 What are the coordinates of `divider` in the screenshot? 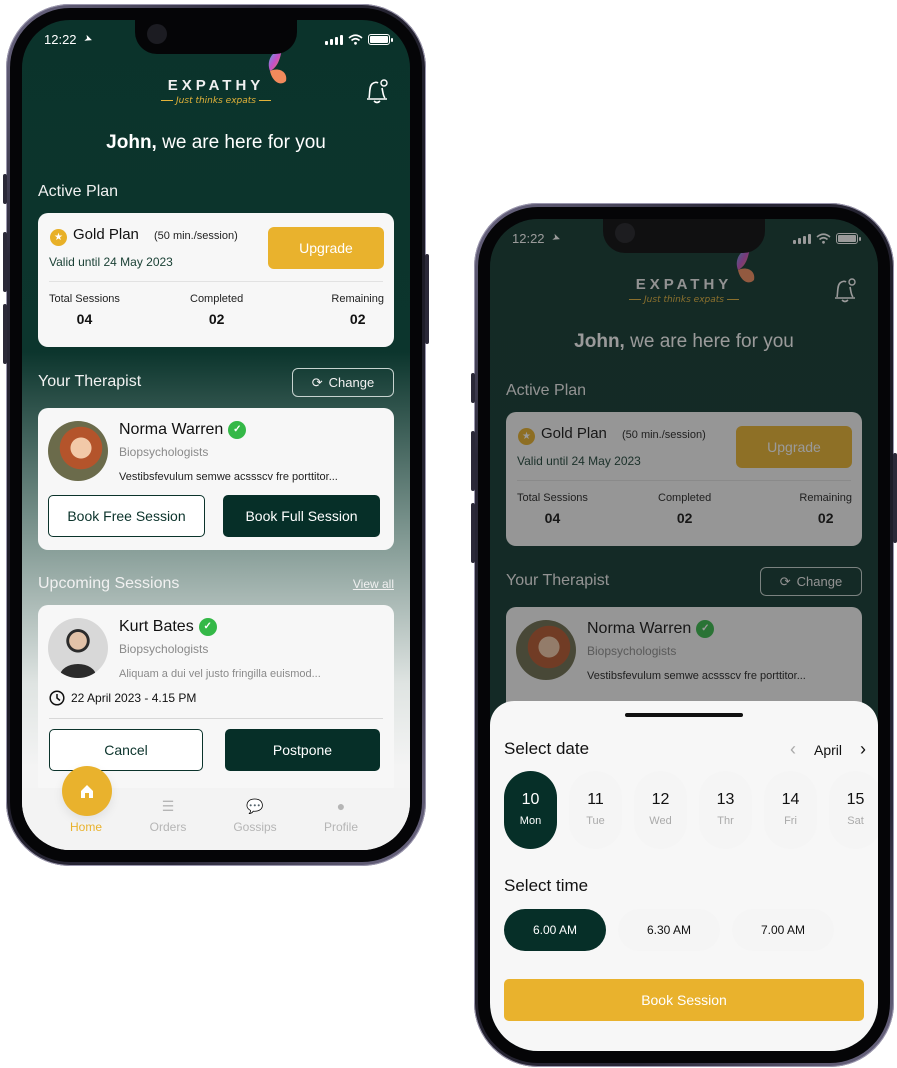 It's located at (216, 718).